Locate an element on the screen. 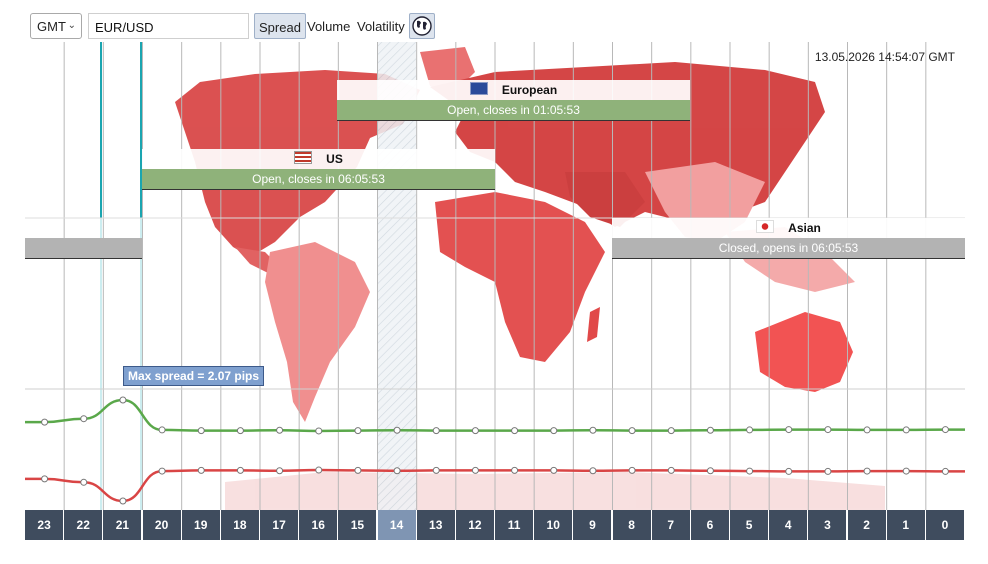 This screenshot has width=988, height=564. hour-cell-13: 13 is located at coordinates (436, 525).